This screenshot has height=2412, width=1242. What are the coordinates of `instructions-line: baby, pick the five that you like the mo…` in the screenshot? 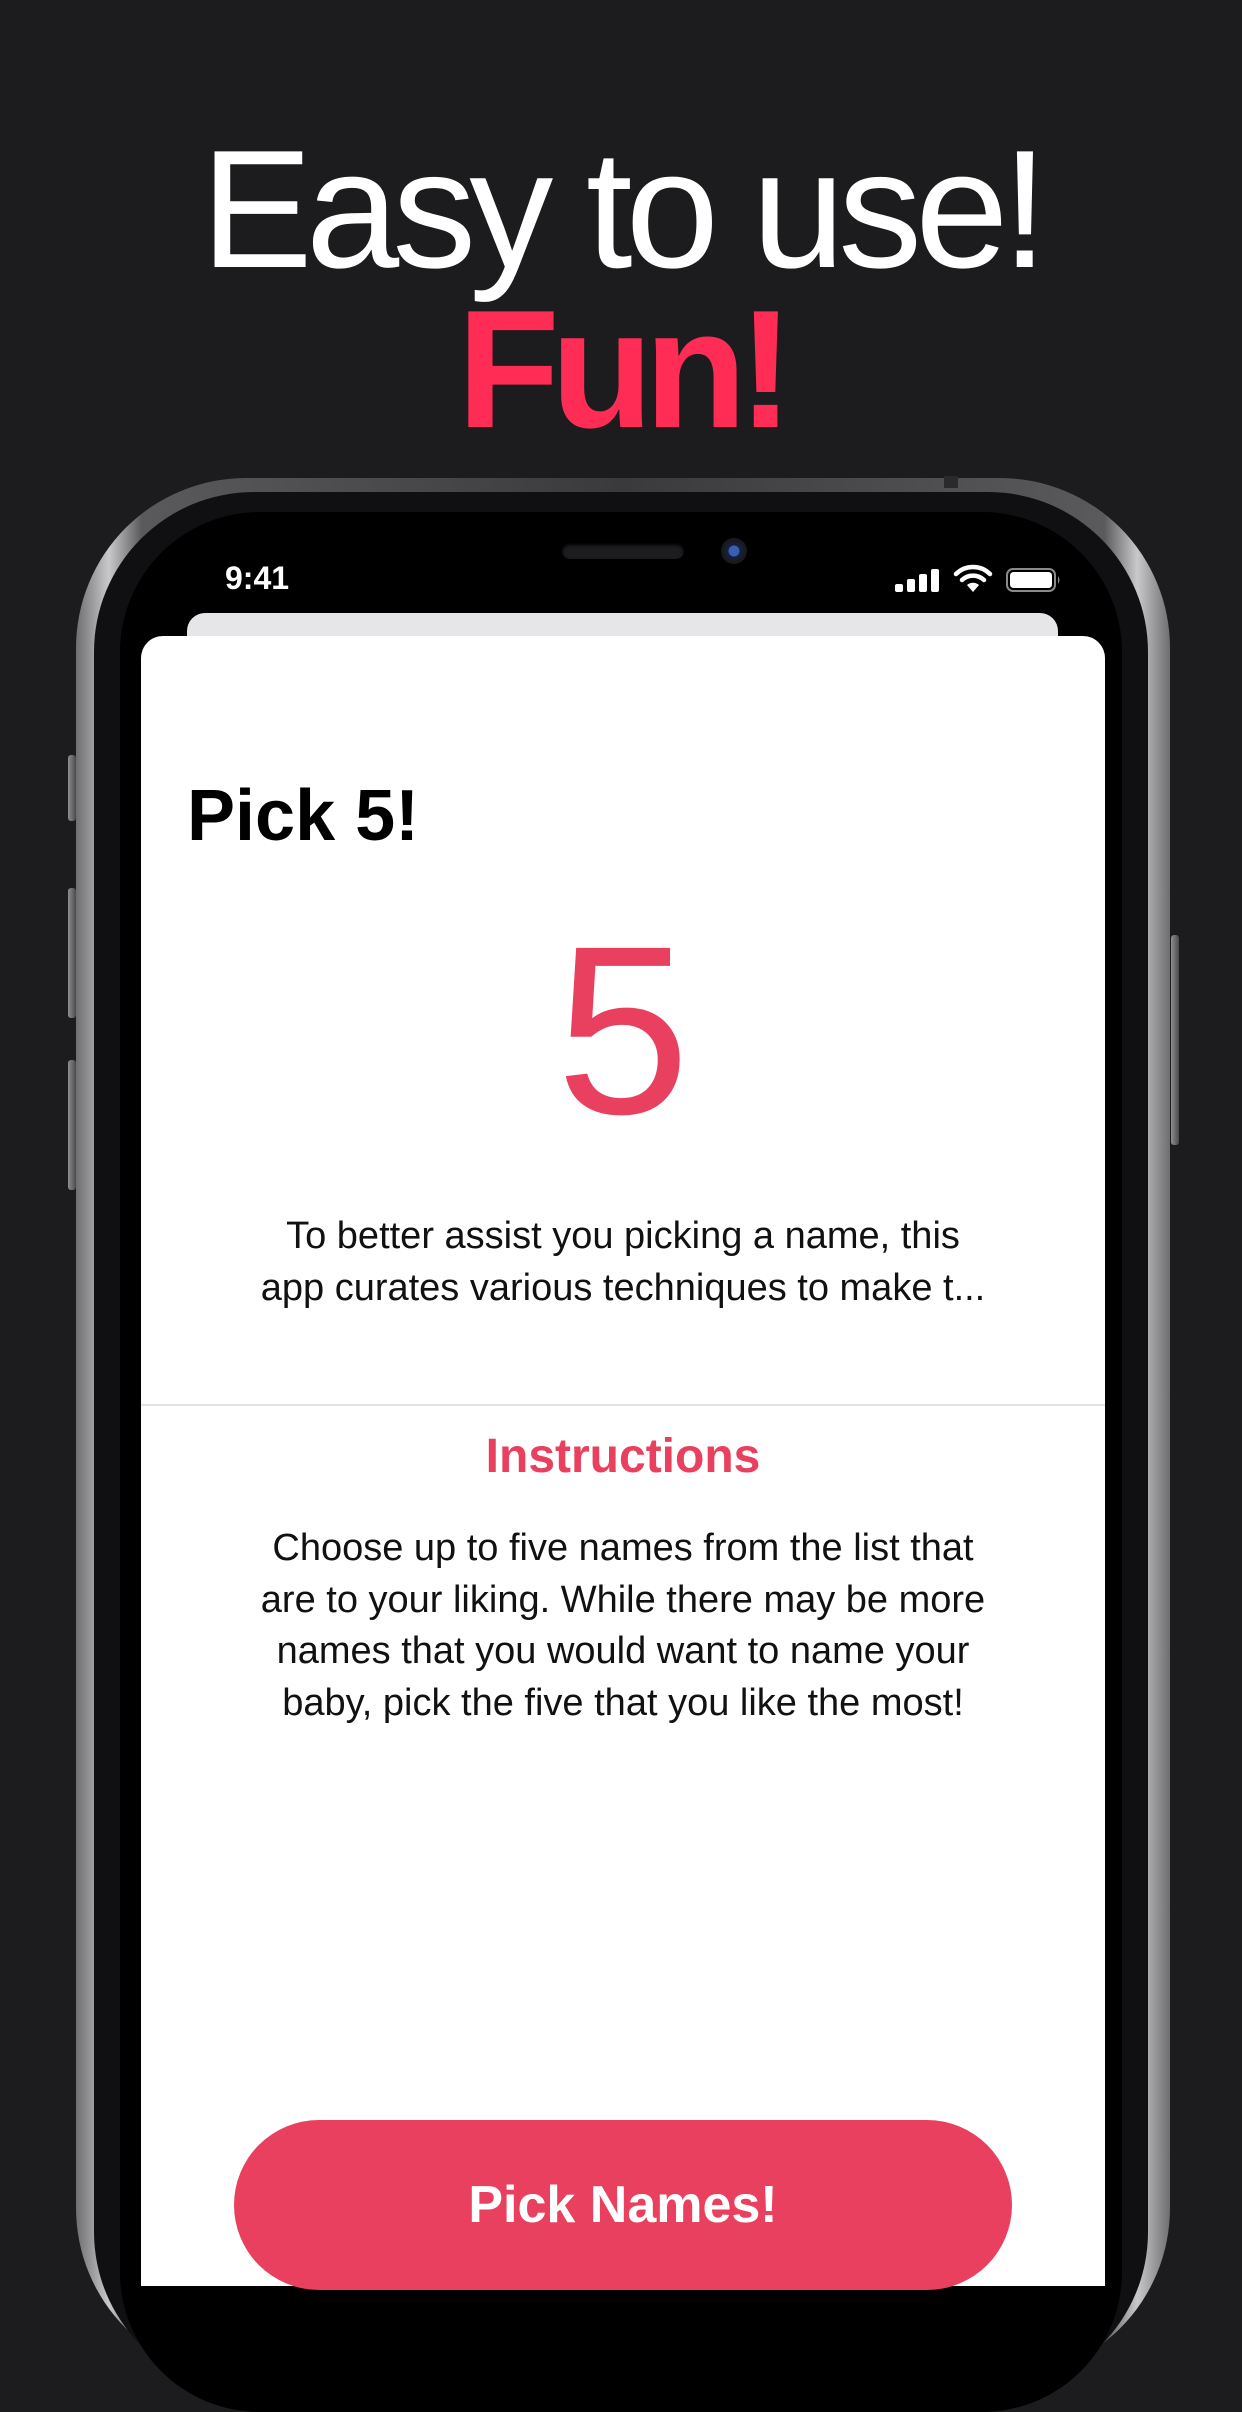 It's located at (623, 1702).